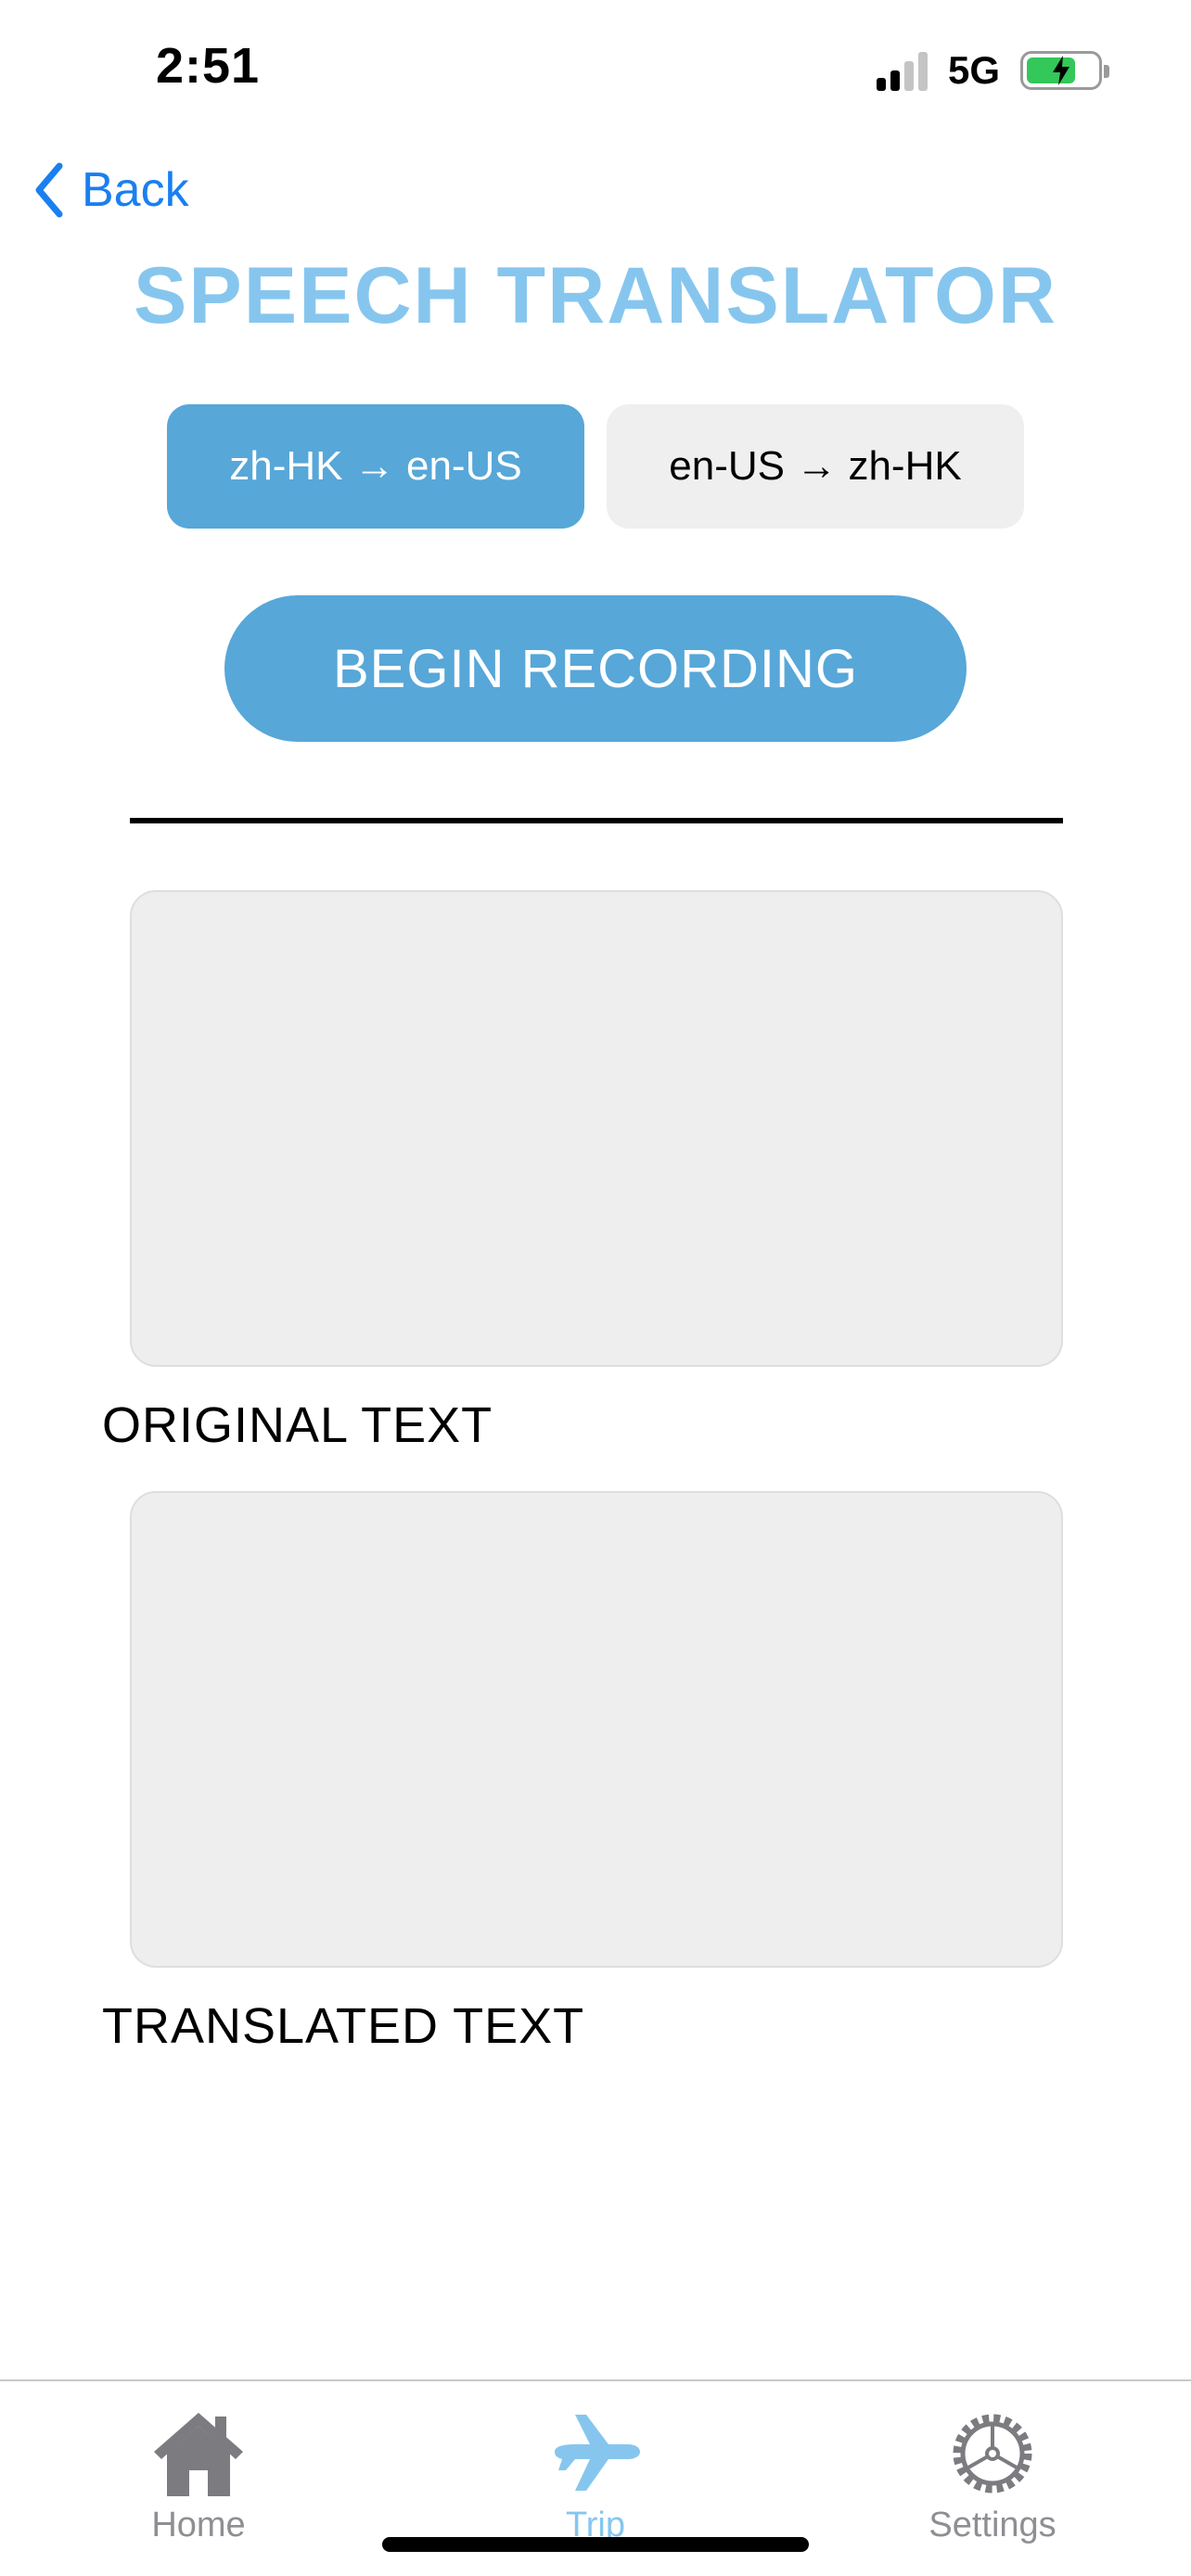 This screenshot has width=1191, height=2576. I want to click on tab-settings: Settings, so click(992, 2477).